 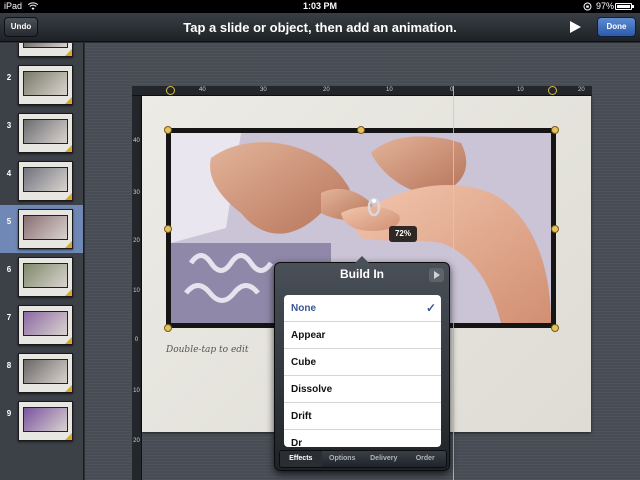 I want to click on effect-option-dr: Dr, so click(x=362, y=438).